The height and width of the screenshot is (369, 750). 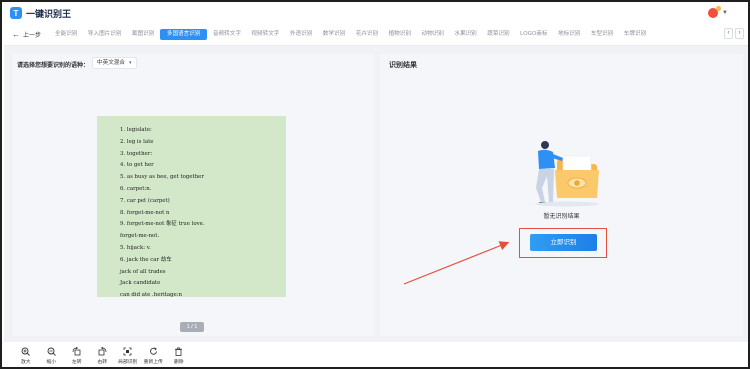 What do you see at coordinates (183, 34) in the screenshot?
I see `tab-item: 多国语言识别` at bounding box center [183, 34].